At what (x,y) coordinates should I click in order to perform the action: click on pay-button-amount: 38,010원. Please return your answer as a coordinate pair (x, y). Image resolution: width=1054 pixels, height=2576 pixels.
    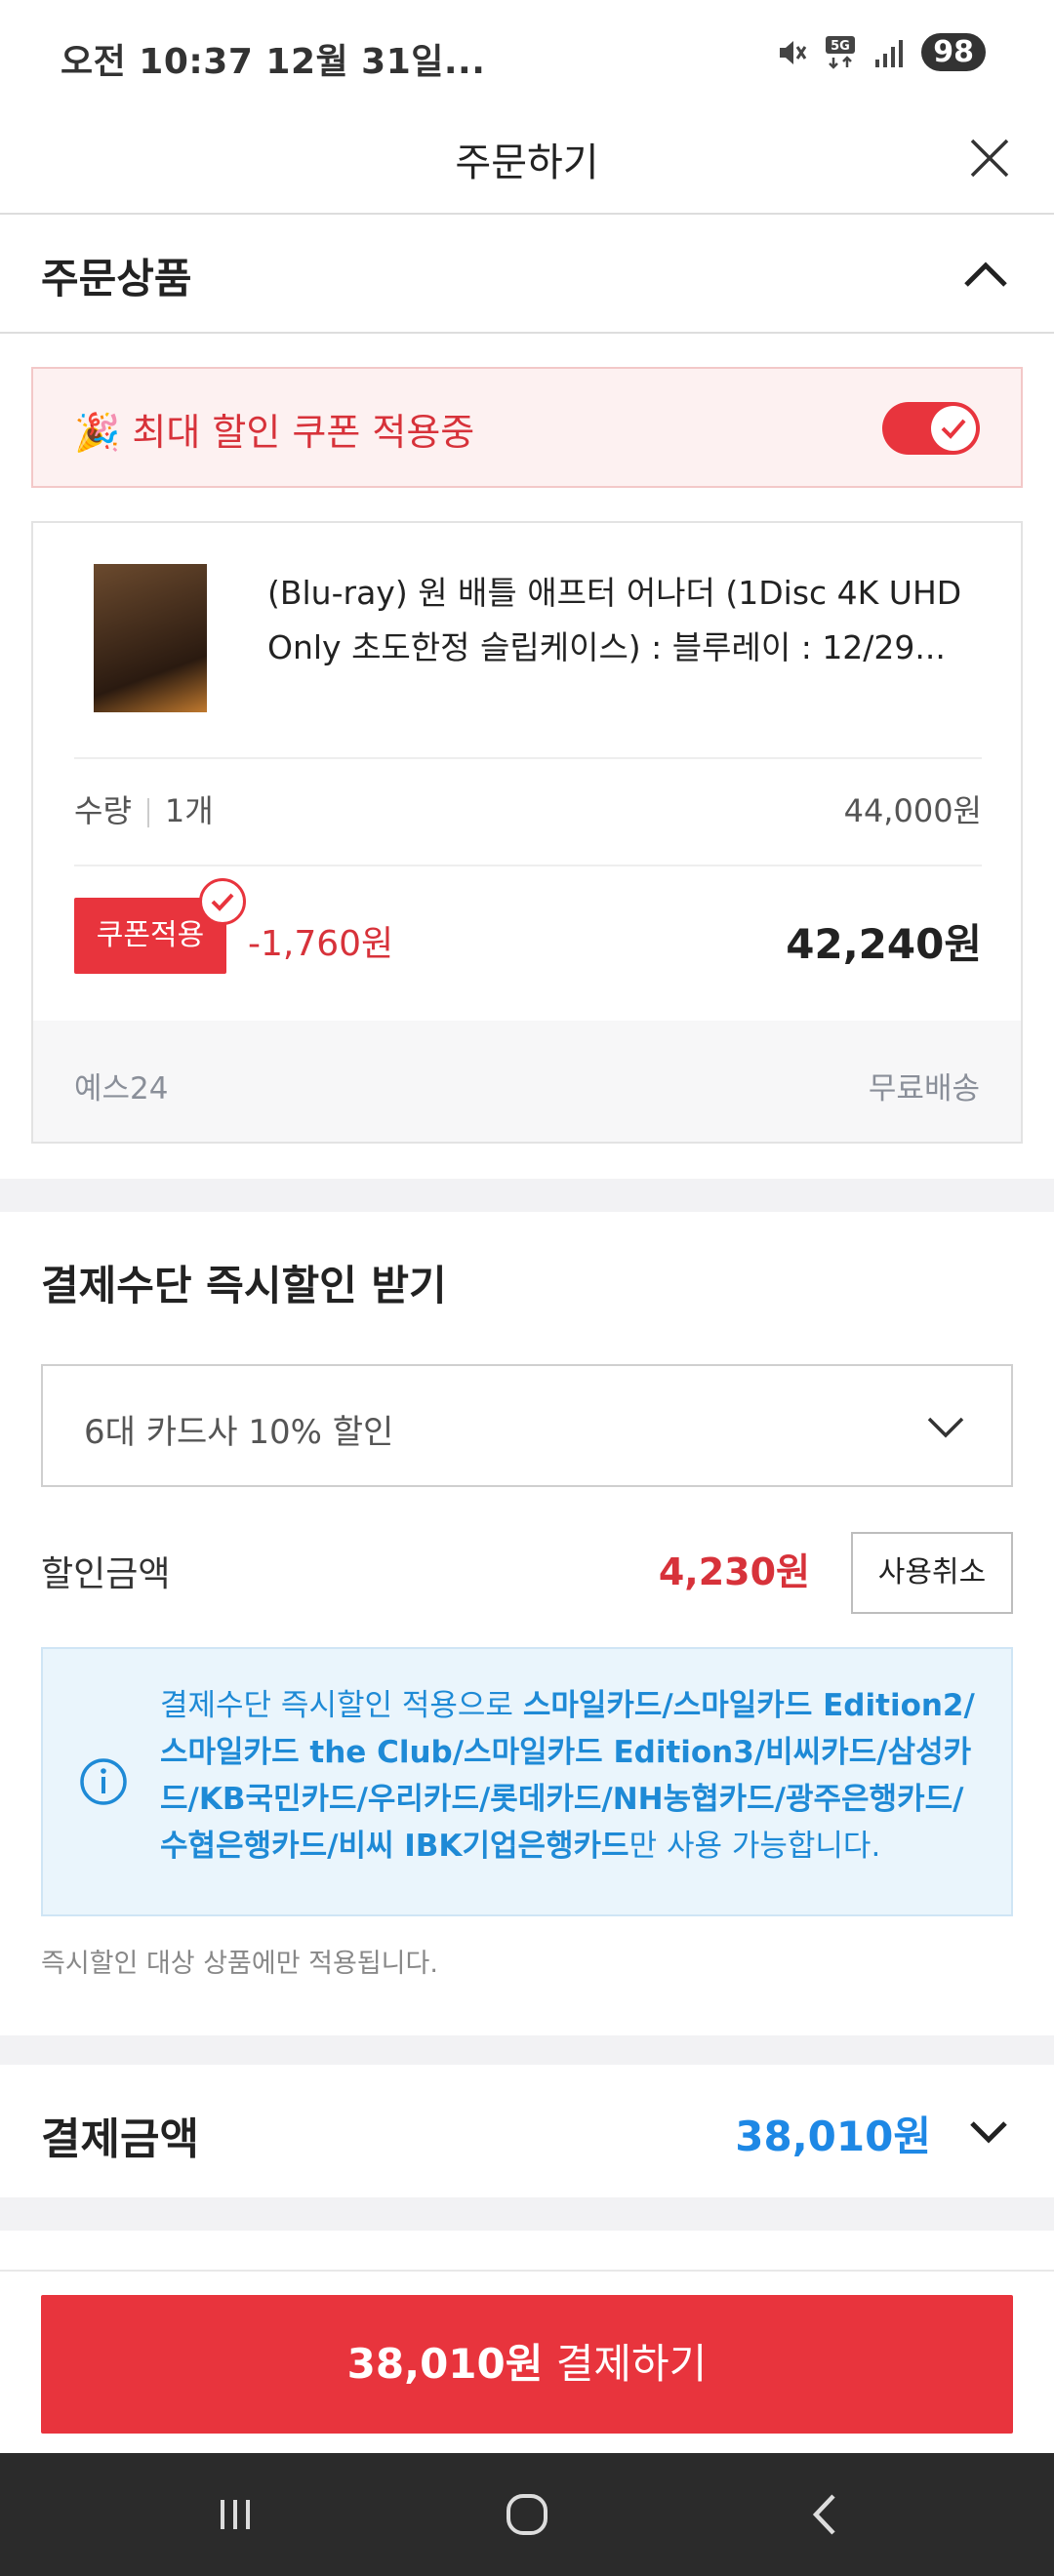
    Looking at the image, I should click on (445, 2364).